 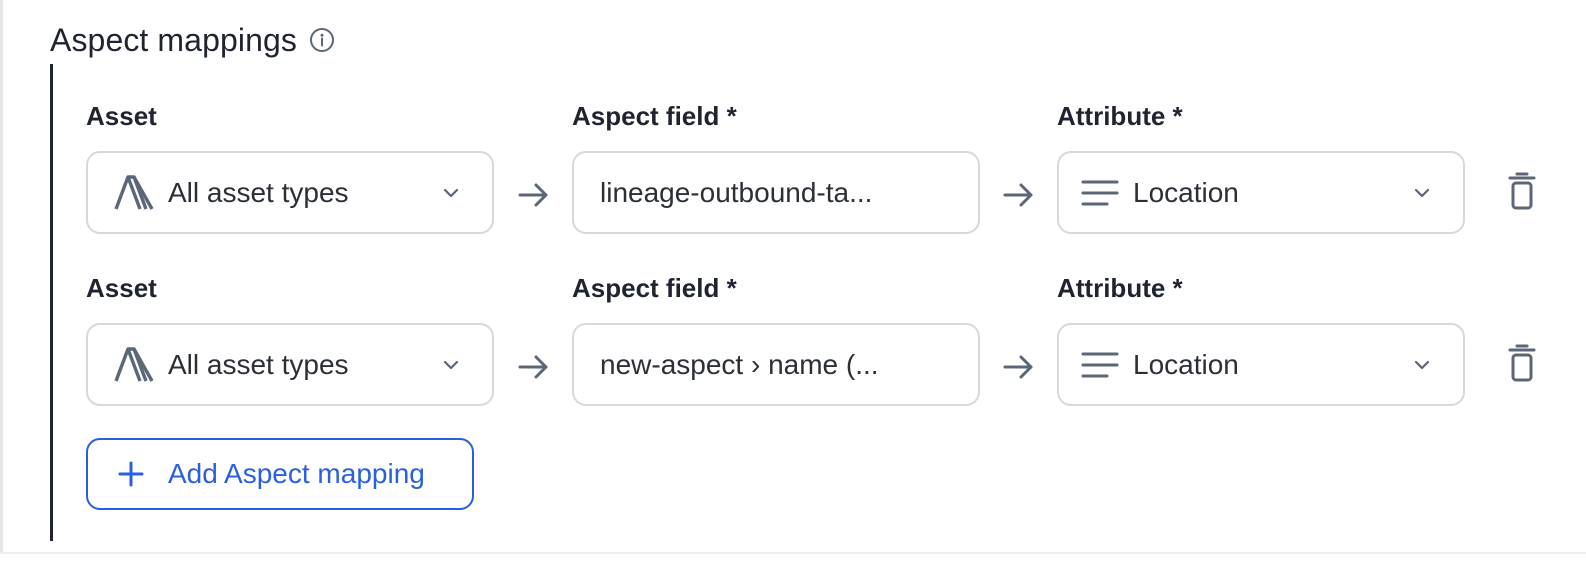 What do you see at coordinates (131, 474) in the screenshot?
I see `plus-icon` at bounding box center [131, 474].